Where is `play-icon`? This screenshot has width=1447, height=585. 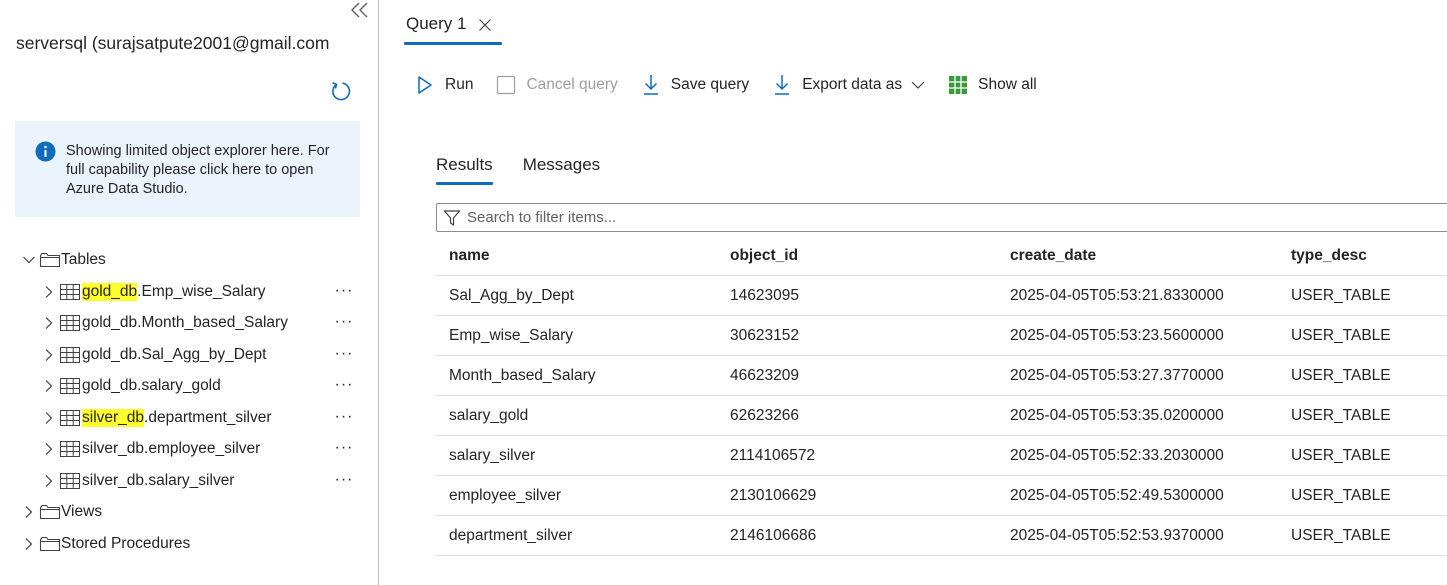
play-icon is located at coordinates (425, 85).